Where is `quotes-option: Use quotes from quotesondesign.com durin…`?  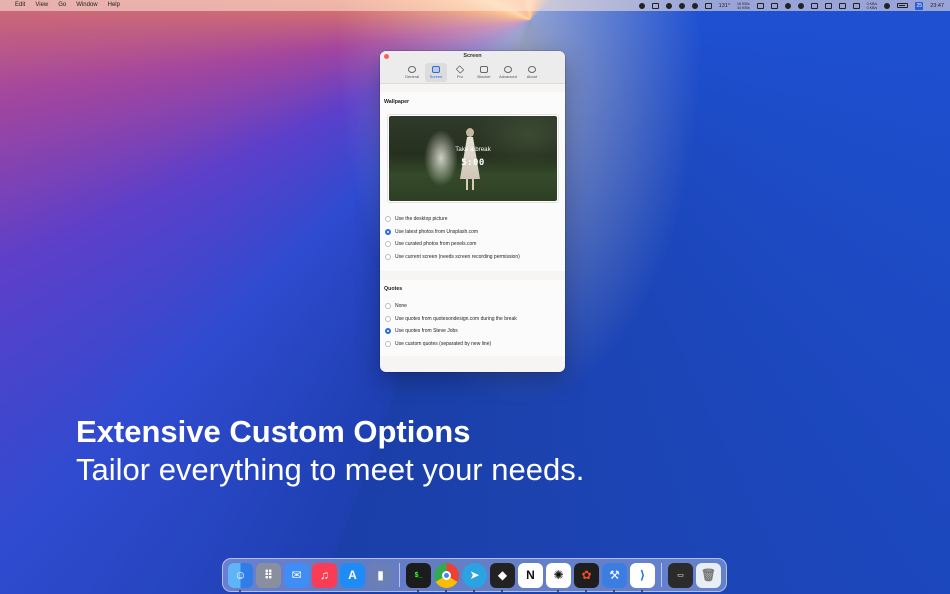
quotes-option: Use quotes from quotesondesign.com durin… is located at coordinates (451, 319).